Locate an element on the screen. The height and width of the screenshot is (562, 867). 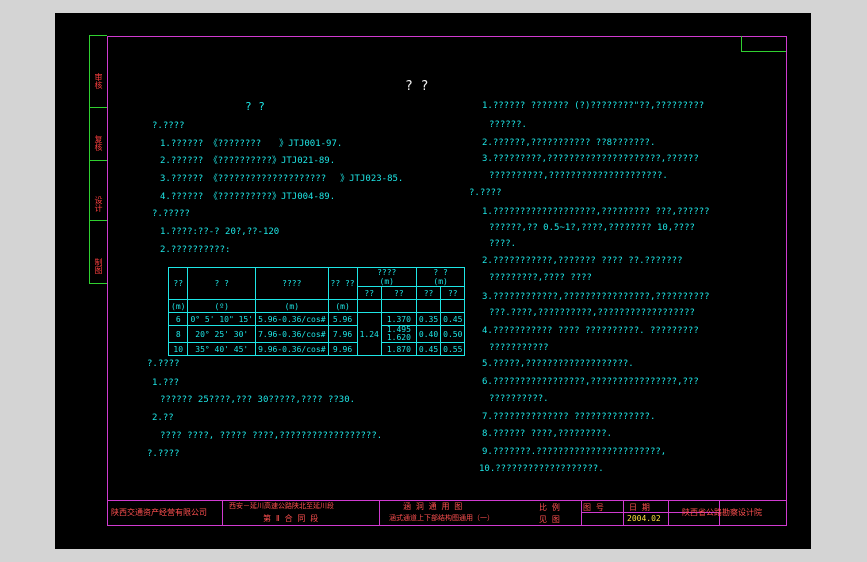
date-value: 2004.02 is located at coordinates (644, 518).